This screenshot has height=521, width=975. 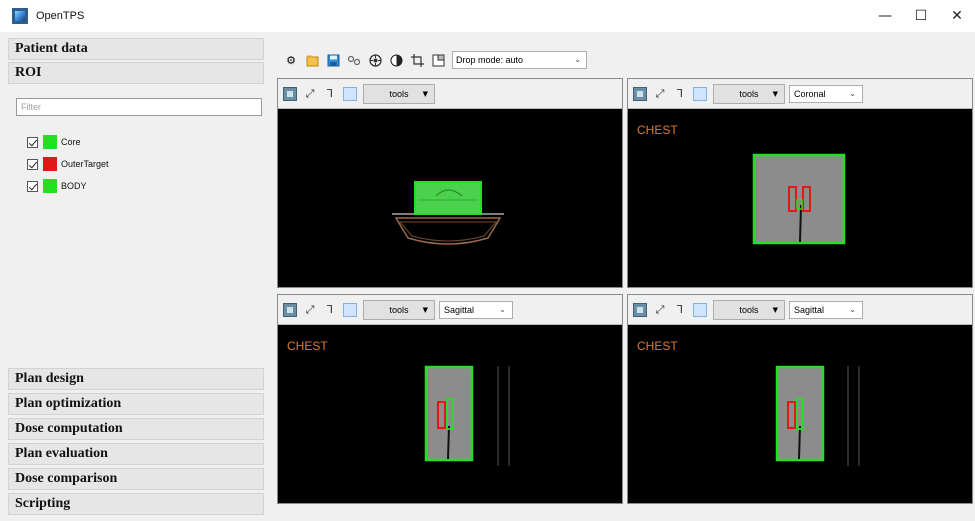 I want to click on maximize-button: ☐, so click(x=921, y=16).